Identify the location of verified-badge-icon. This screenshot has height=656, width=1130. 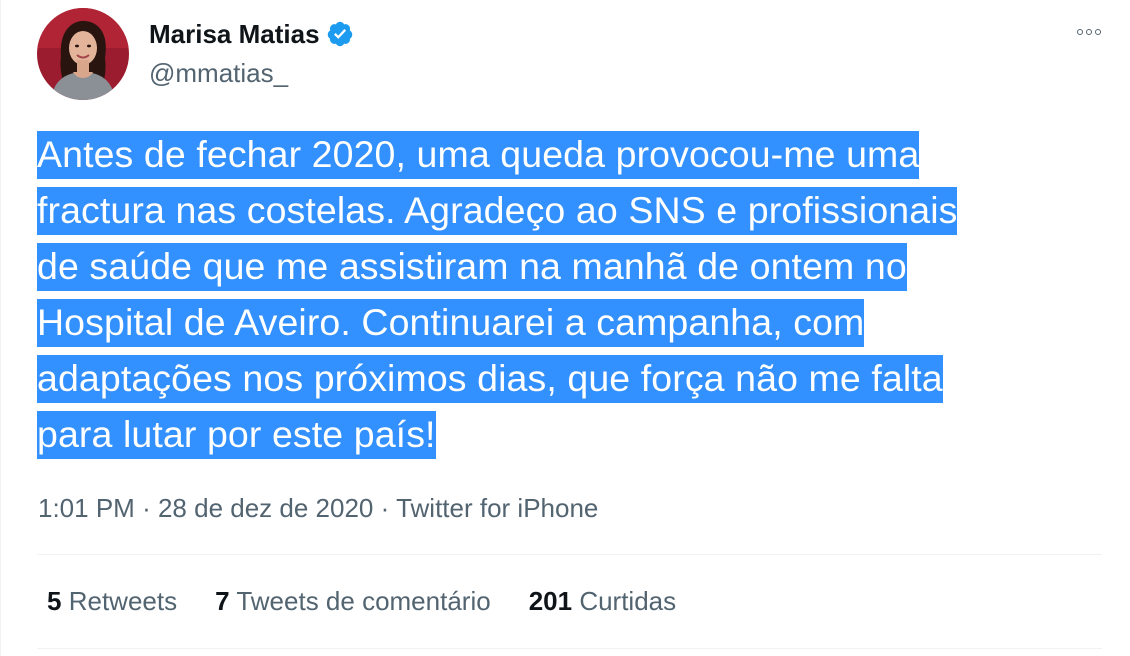
(340, 34).